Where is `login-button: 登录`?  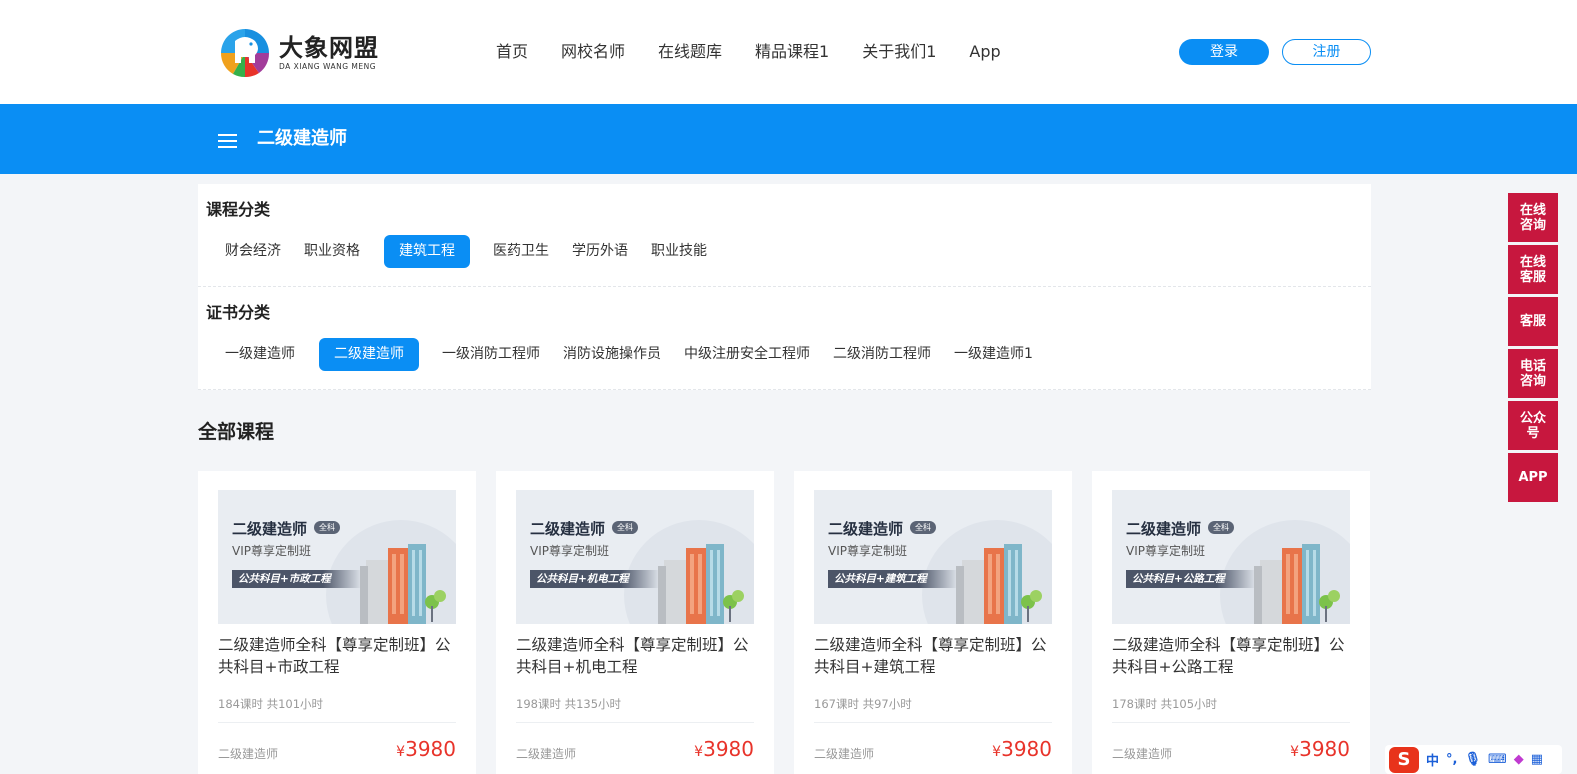 login-button: 登录 is located at coordinates (1224, 52).